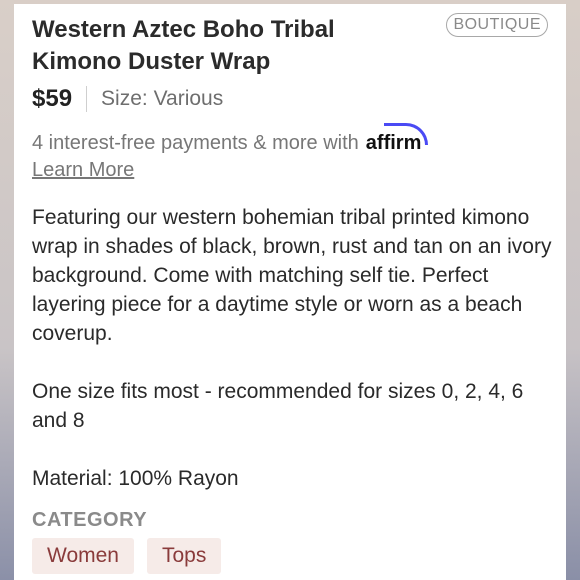 The image size is (580, 580). What do you see at coordinates (87, 99) in the screenshot?
I see `price-divider` at bounding box center [87, 99].